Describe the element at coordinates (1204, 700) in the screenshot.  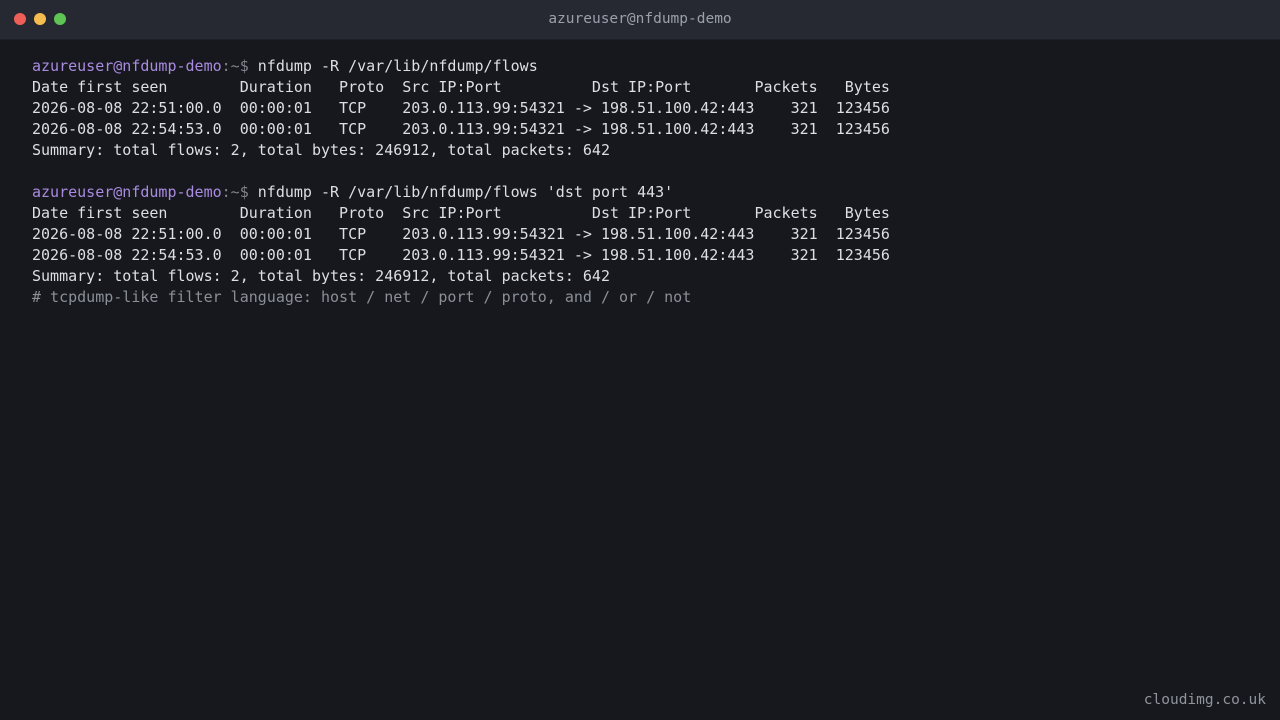
I see `watermark: cloudimg.co.uk` at that location.